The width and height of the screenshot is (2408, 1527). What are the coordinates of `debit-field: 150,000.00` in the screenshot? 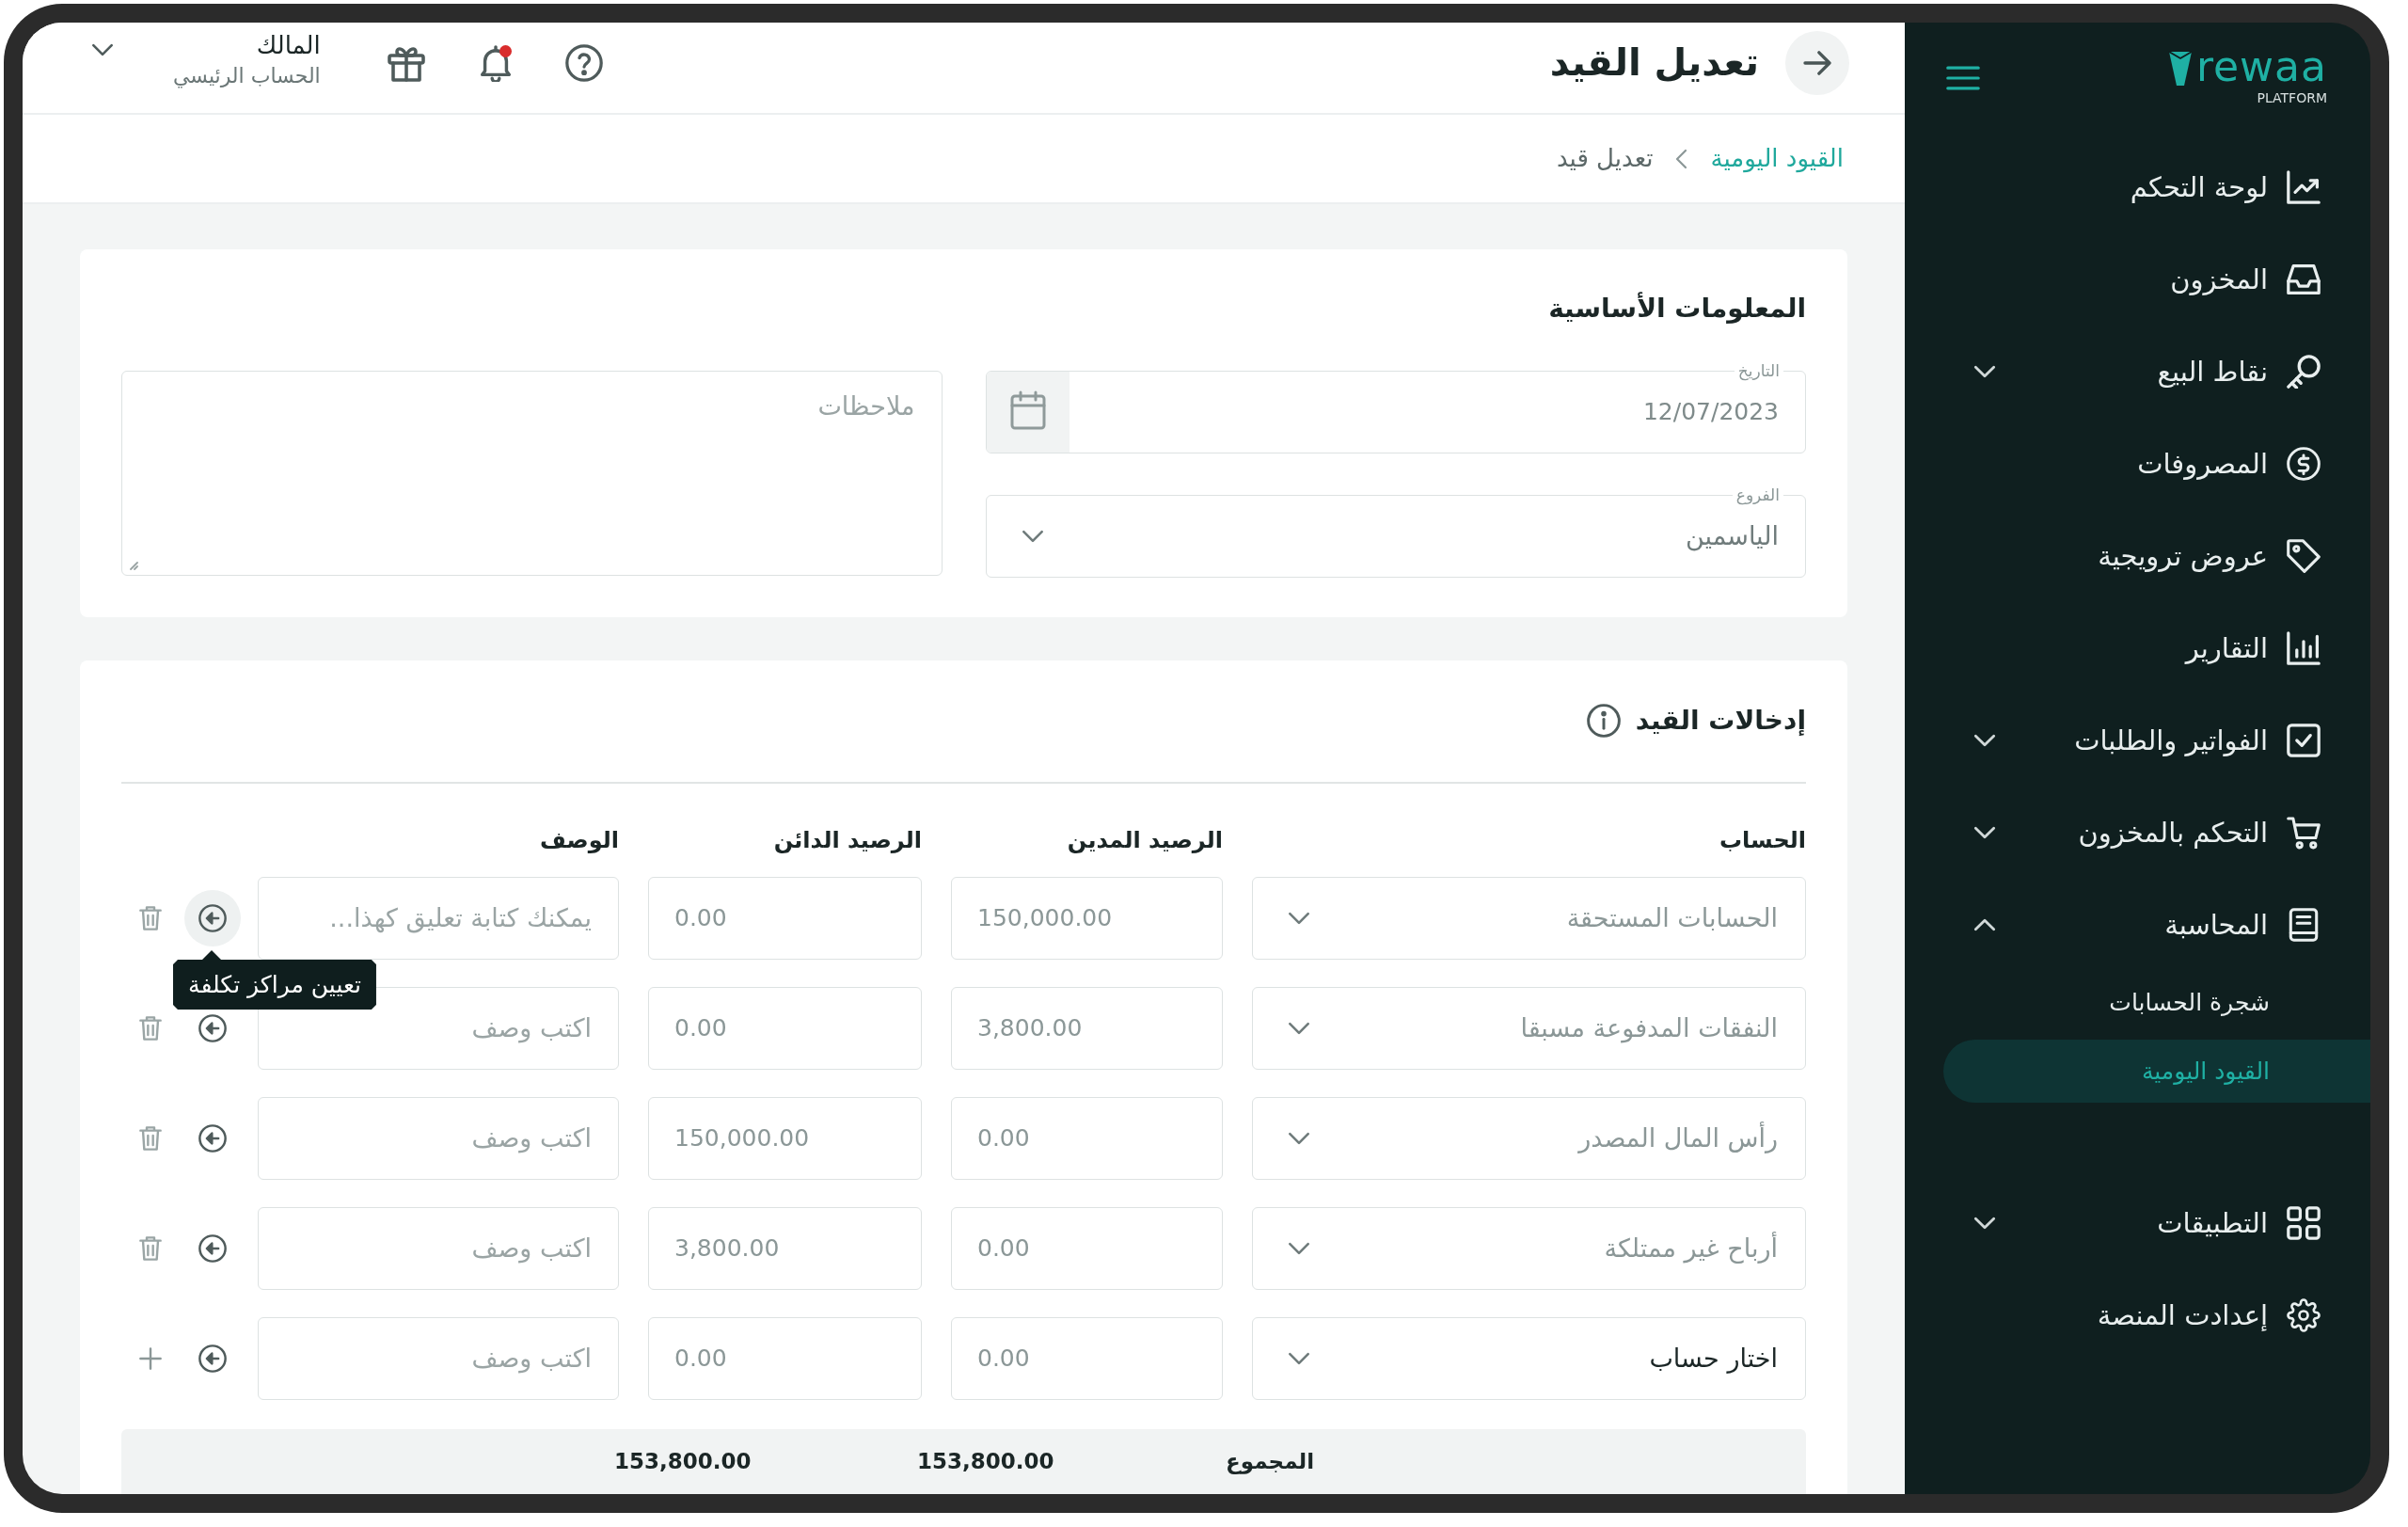 It's located at (1087, 918).